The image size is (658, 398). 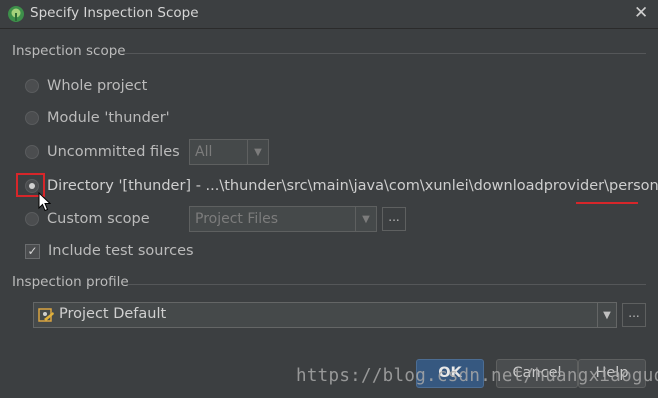 I want to click on include-test-sources-label: Include test sources, so click(x=121, y=251).